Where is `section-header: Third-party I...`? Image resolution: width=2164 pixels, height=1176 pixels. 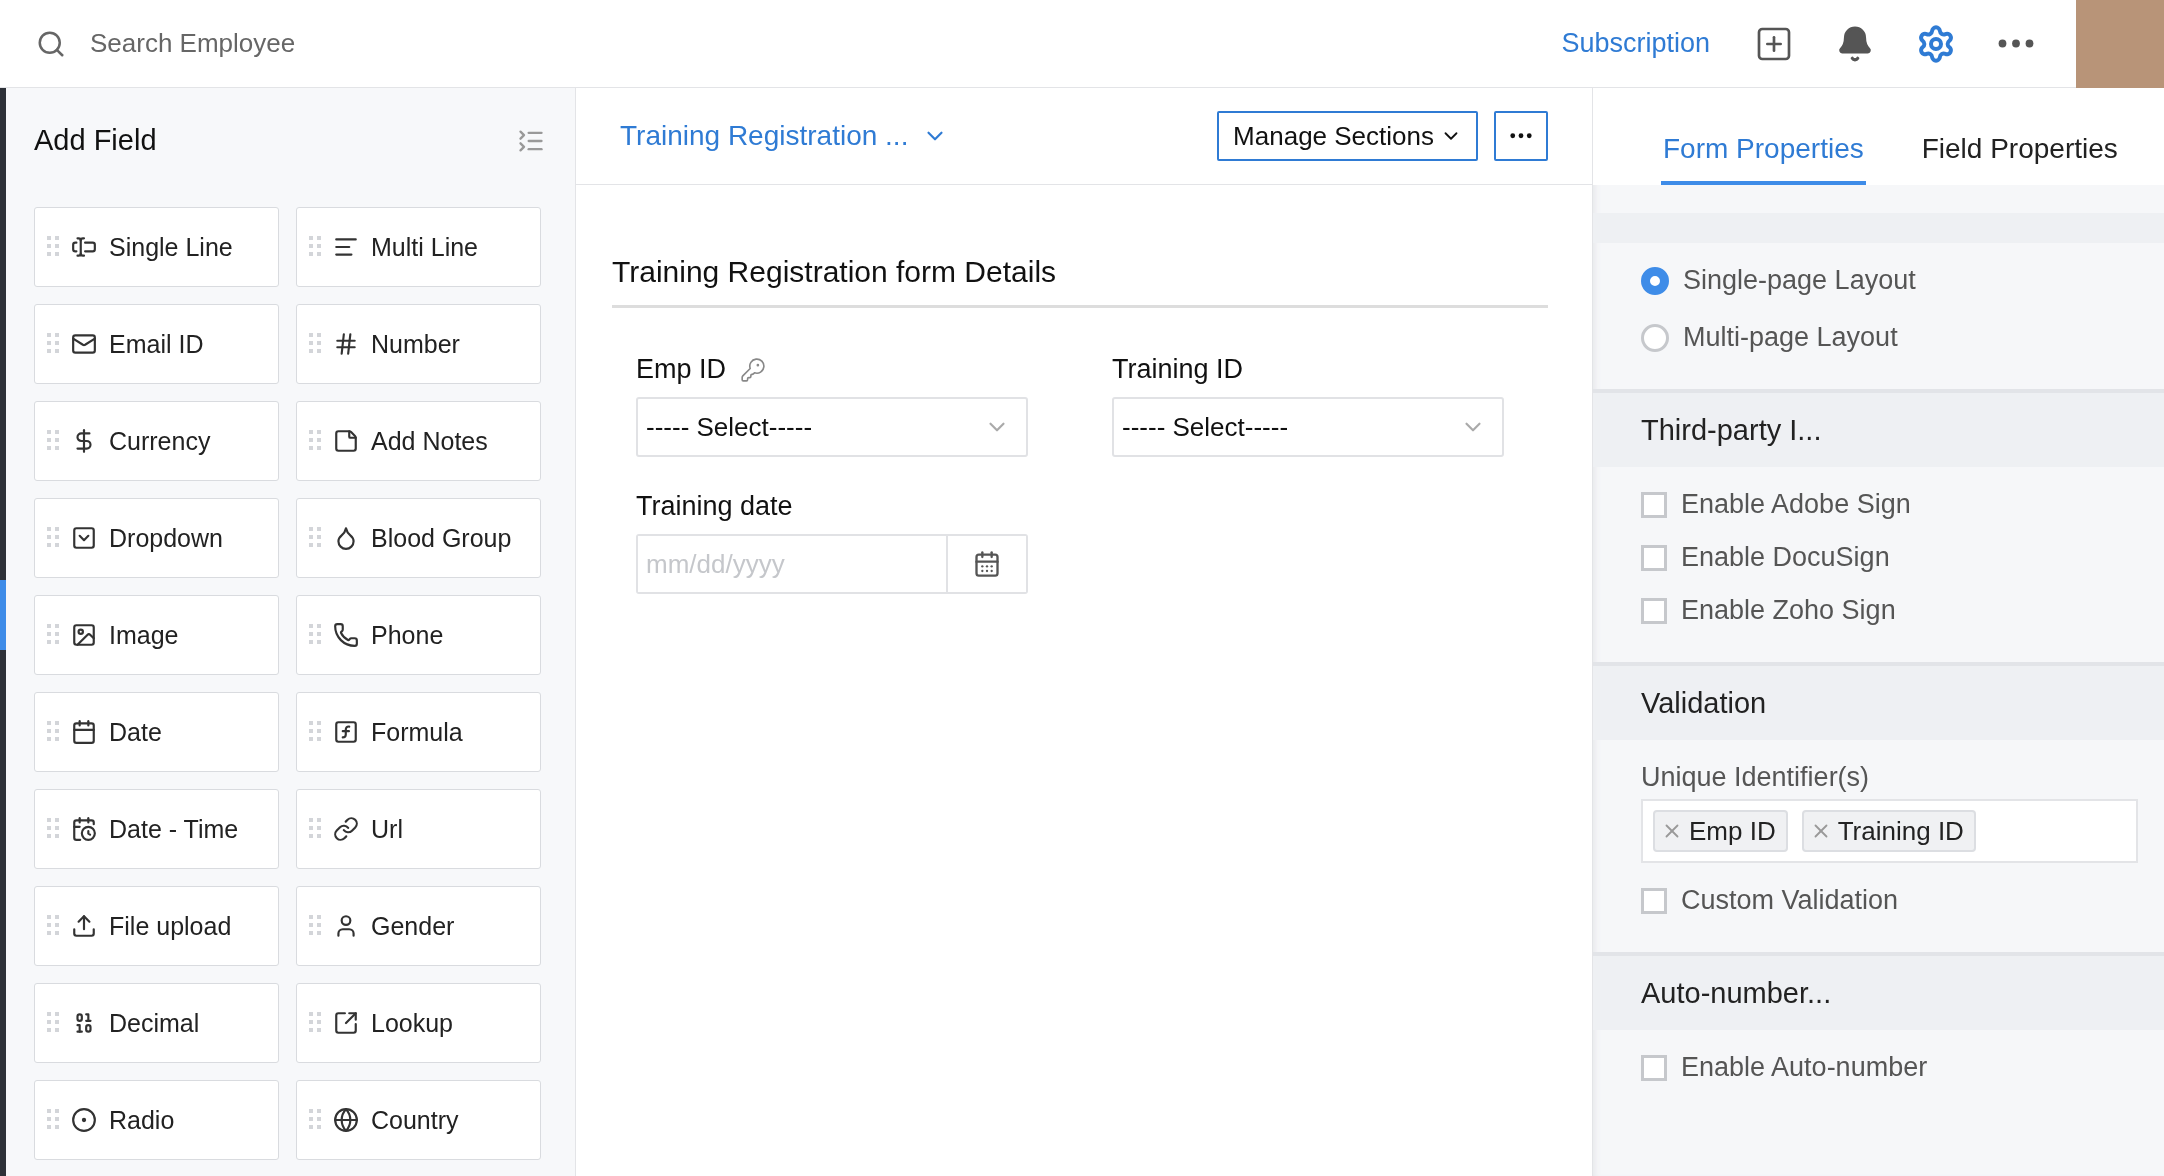 section-header: Third-party I... is located at coordinates (1878, 428).